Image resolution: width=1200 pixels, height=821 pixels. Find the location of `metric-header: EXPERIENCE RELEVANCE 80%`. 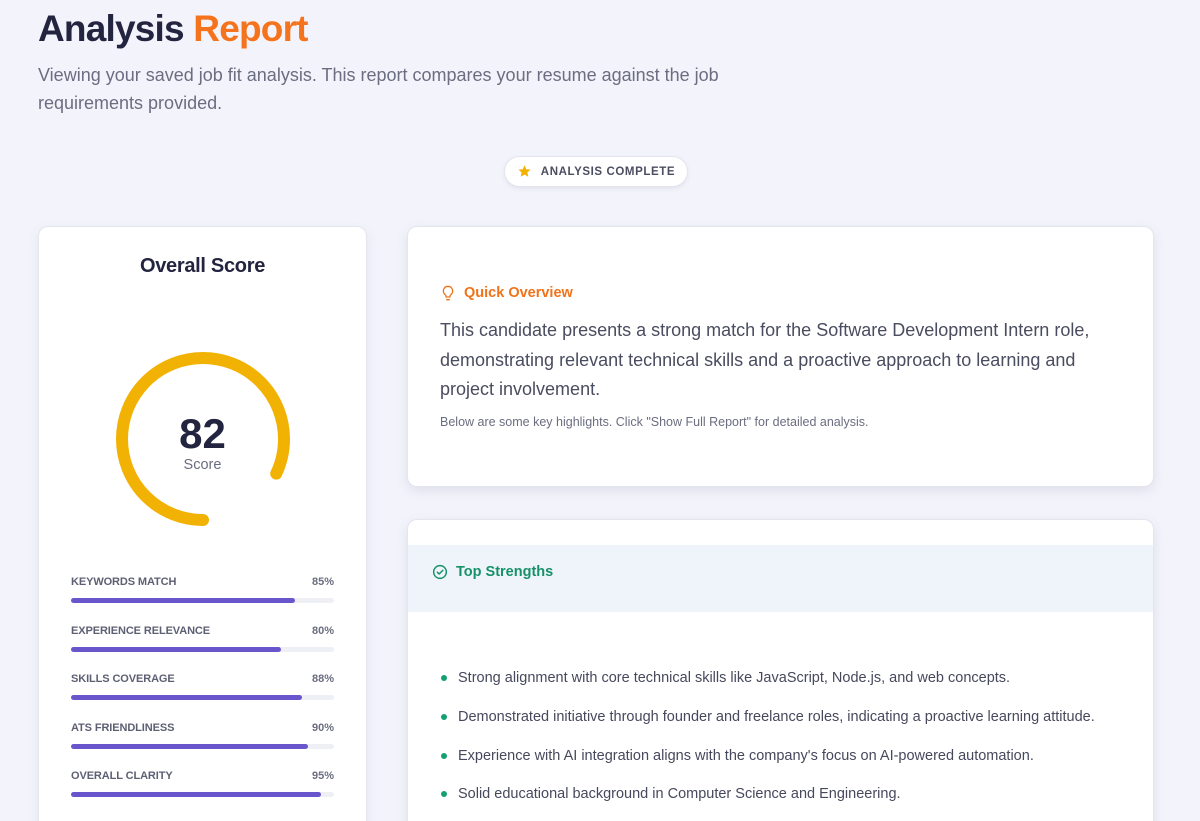

metric-header: EXPERIENCE RELEVANCE 80% is located at coordinates (202, 631).